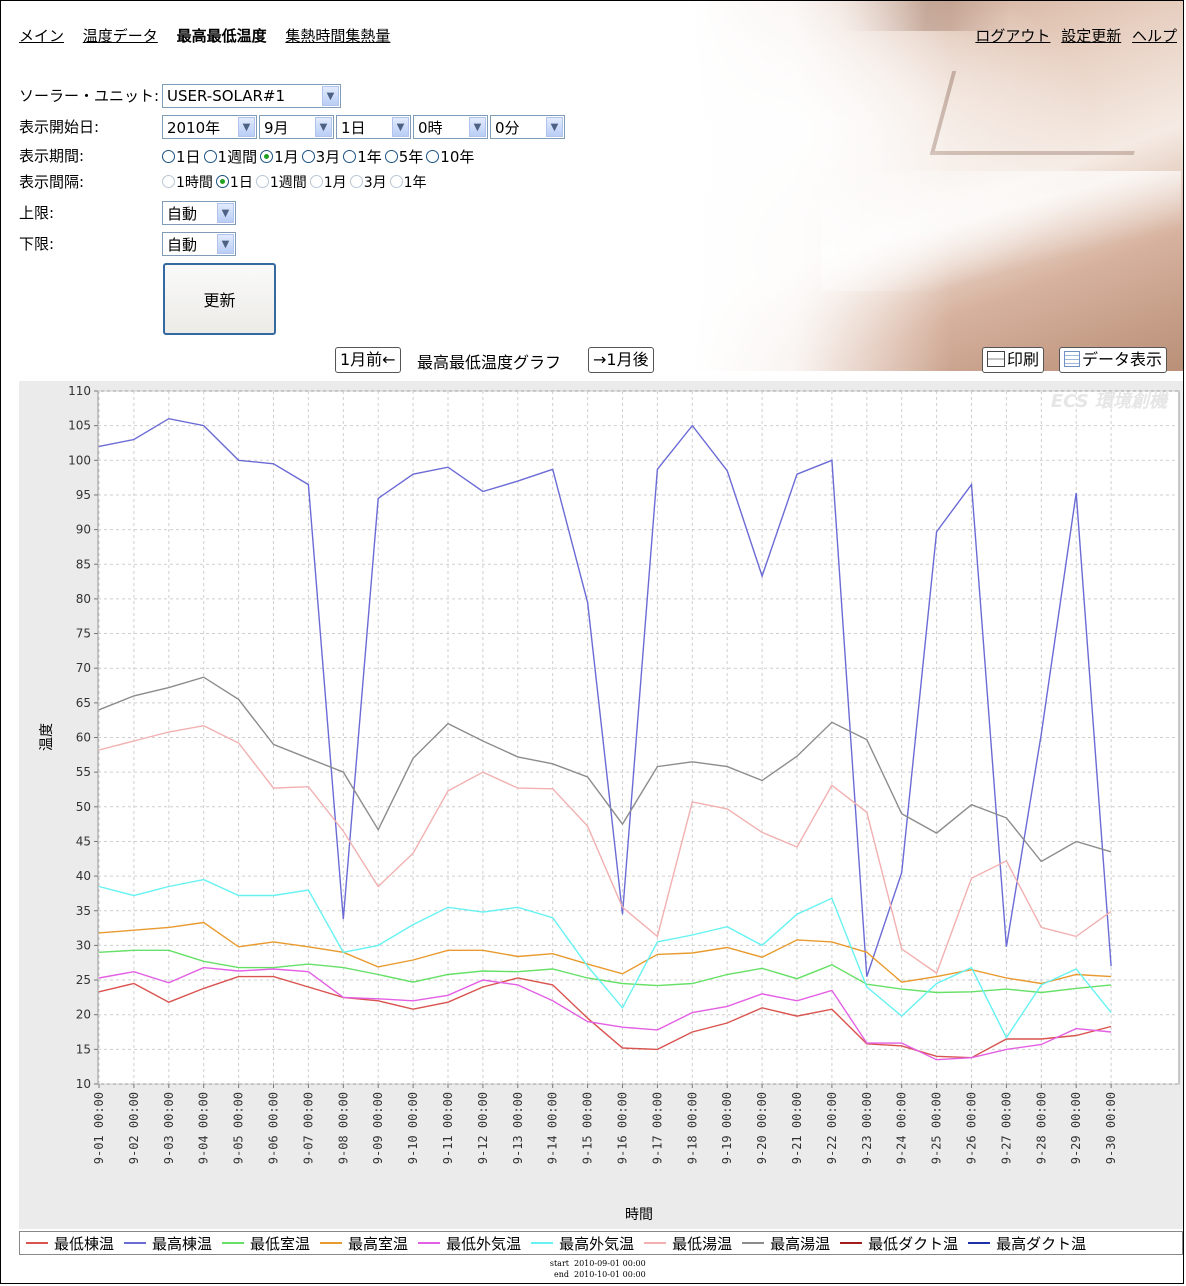 The width and height of the screenshot is (1186, 1286). Describe the element at coordinates (457, 157) in the screenshot. I see `period-option-label: 10年` at that location.